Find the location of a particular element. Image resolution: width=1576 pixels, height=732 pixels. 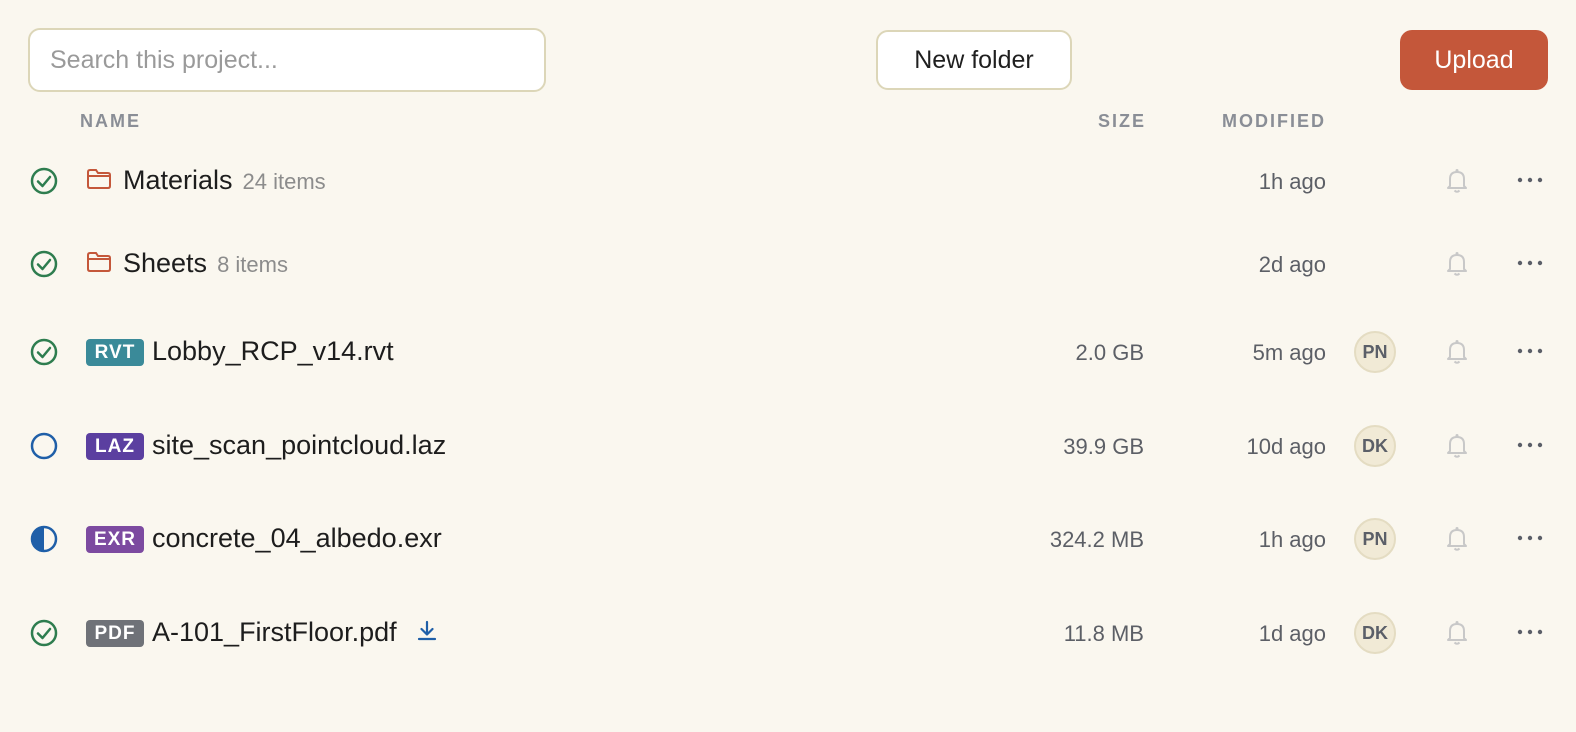

modified-time: 1d ago is located at coordinates (1292, 633).